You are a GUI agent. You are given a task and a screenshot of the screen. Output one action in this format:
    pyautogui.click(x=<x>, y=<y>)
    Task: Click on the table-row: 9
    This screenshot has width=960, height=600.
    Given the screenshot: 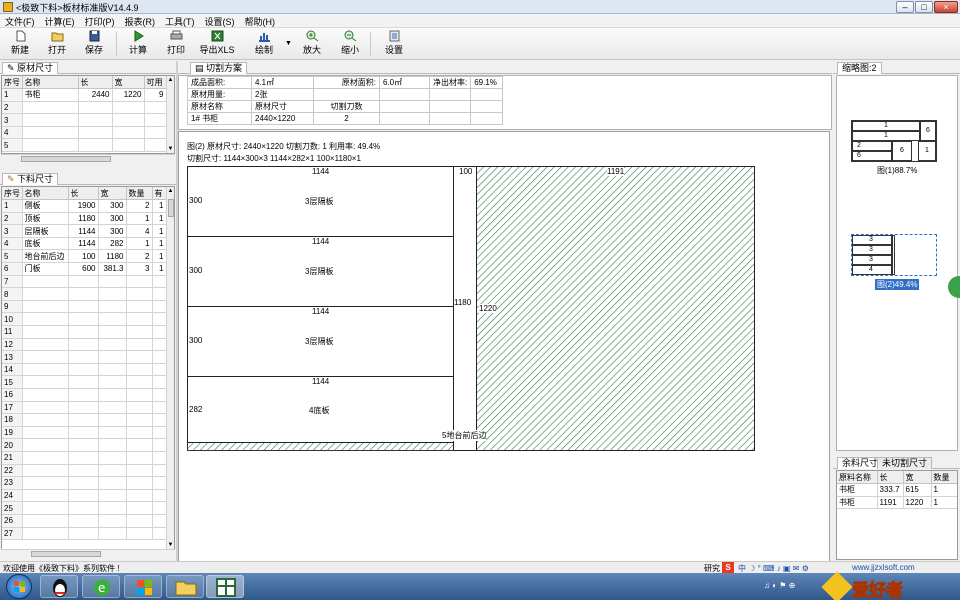 What is the action you would take?
    pyautogui.click(x=84, y=307)
    